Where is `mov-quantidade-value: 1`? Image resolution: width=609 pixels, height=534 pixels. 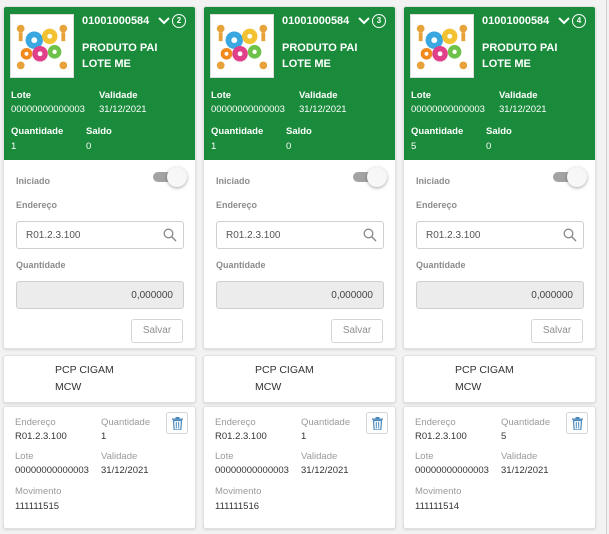
mov-quantidade-value: 1 is located at coordinates (104, 436).